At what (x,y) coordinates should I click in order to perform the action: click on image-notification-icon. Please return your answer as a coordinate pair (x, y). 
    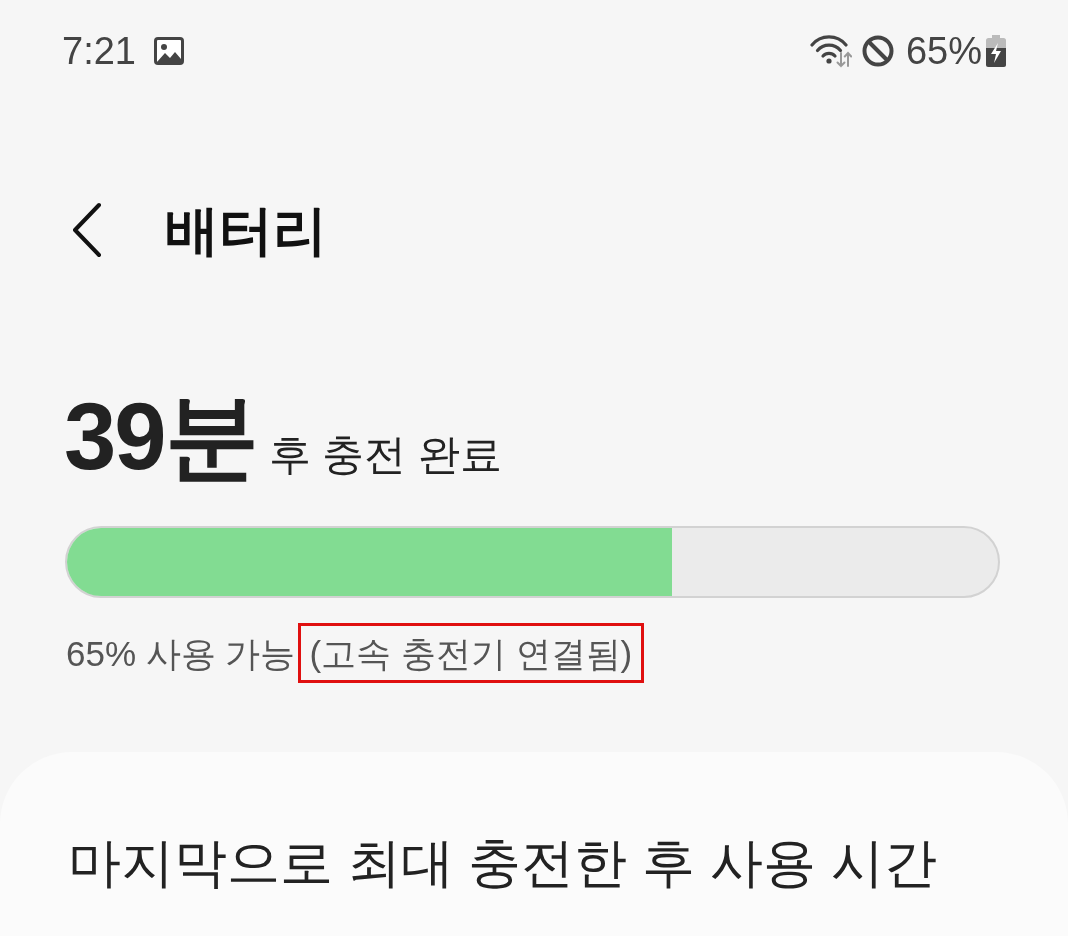
    Looking at the image, I should click on (168, 51).